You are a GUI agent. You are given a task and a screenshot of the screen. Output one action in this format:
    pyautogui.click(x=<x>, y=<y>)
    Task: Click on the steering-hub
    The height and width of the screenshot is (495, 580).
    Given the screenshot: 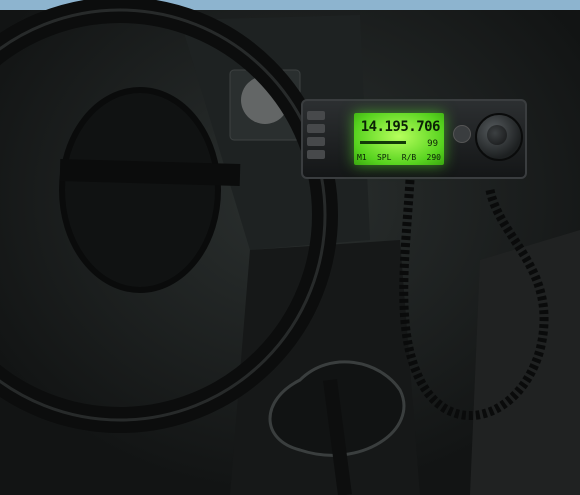 What is the action you would take?
    pyautogui.click(x=140, y=190)
    